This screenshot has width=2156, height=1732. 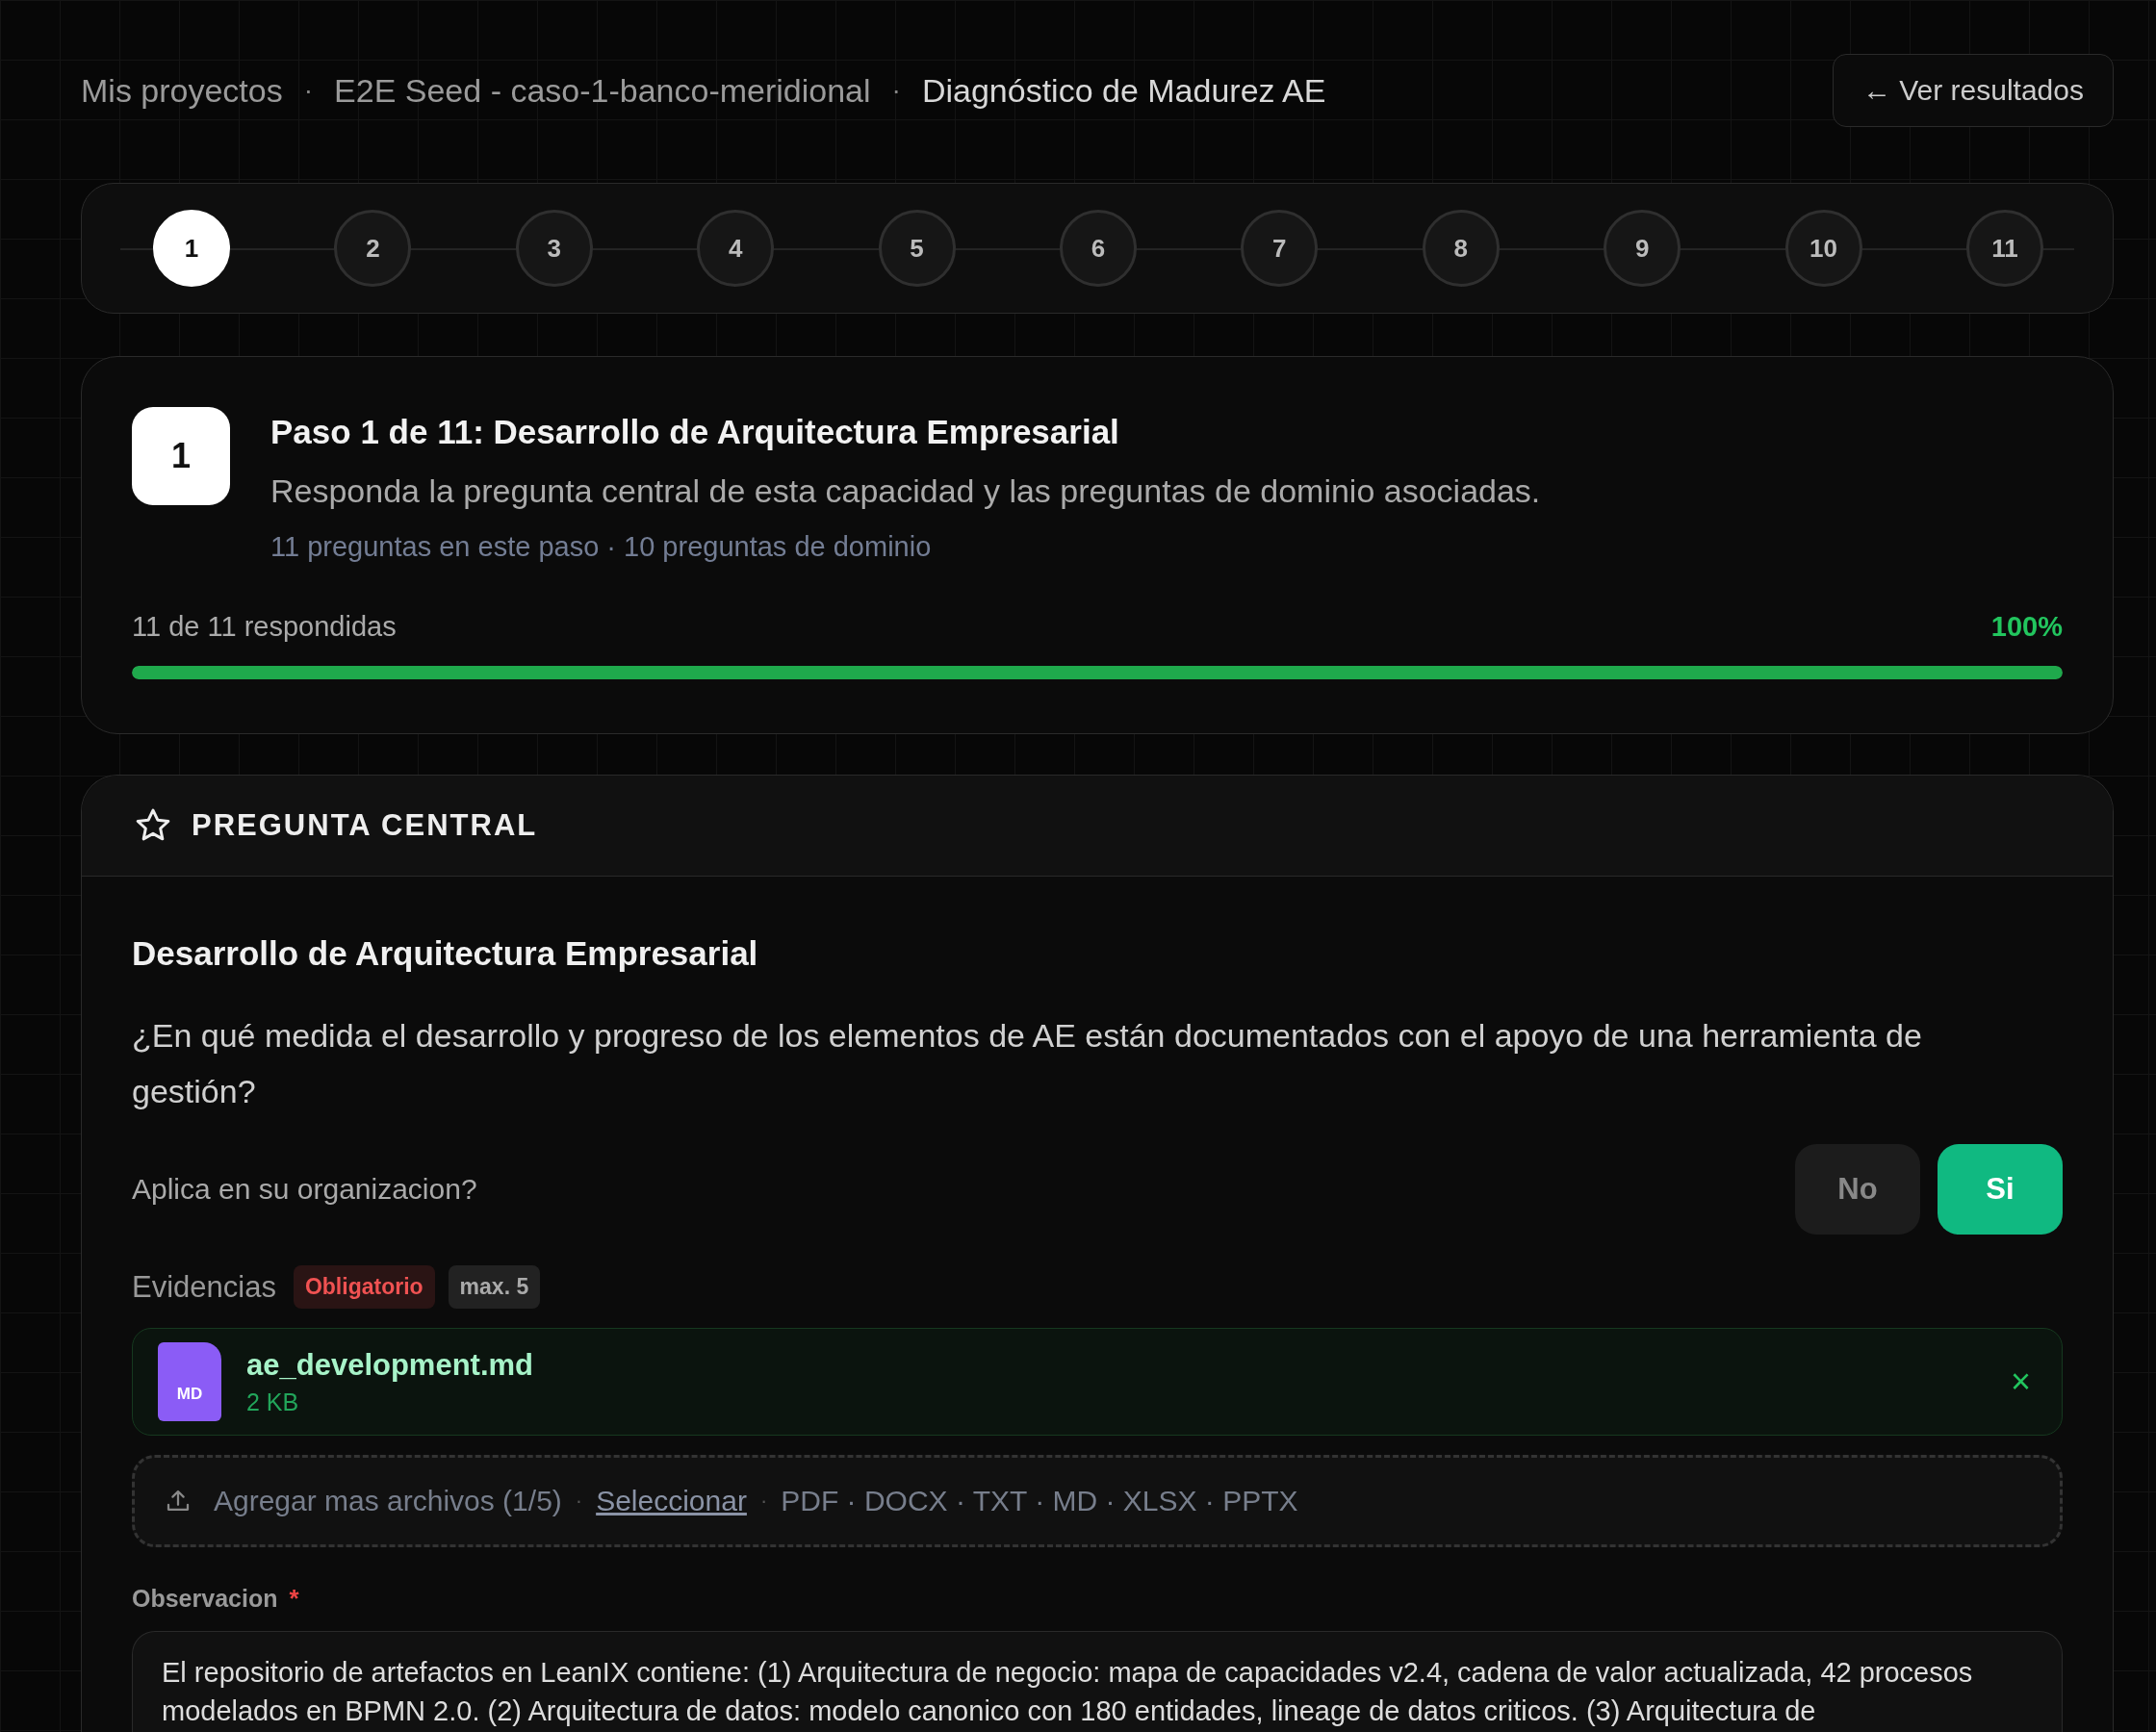 What do you see at coordinates (1098, 248) in the screenshot?
I see `step-button: 6` at bounding box center [1098, 248].